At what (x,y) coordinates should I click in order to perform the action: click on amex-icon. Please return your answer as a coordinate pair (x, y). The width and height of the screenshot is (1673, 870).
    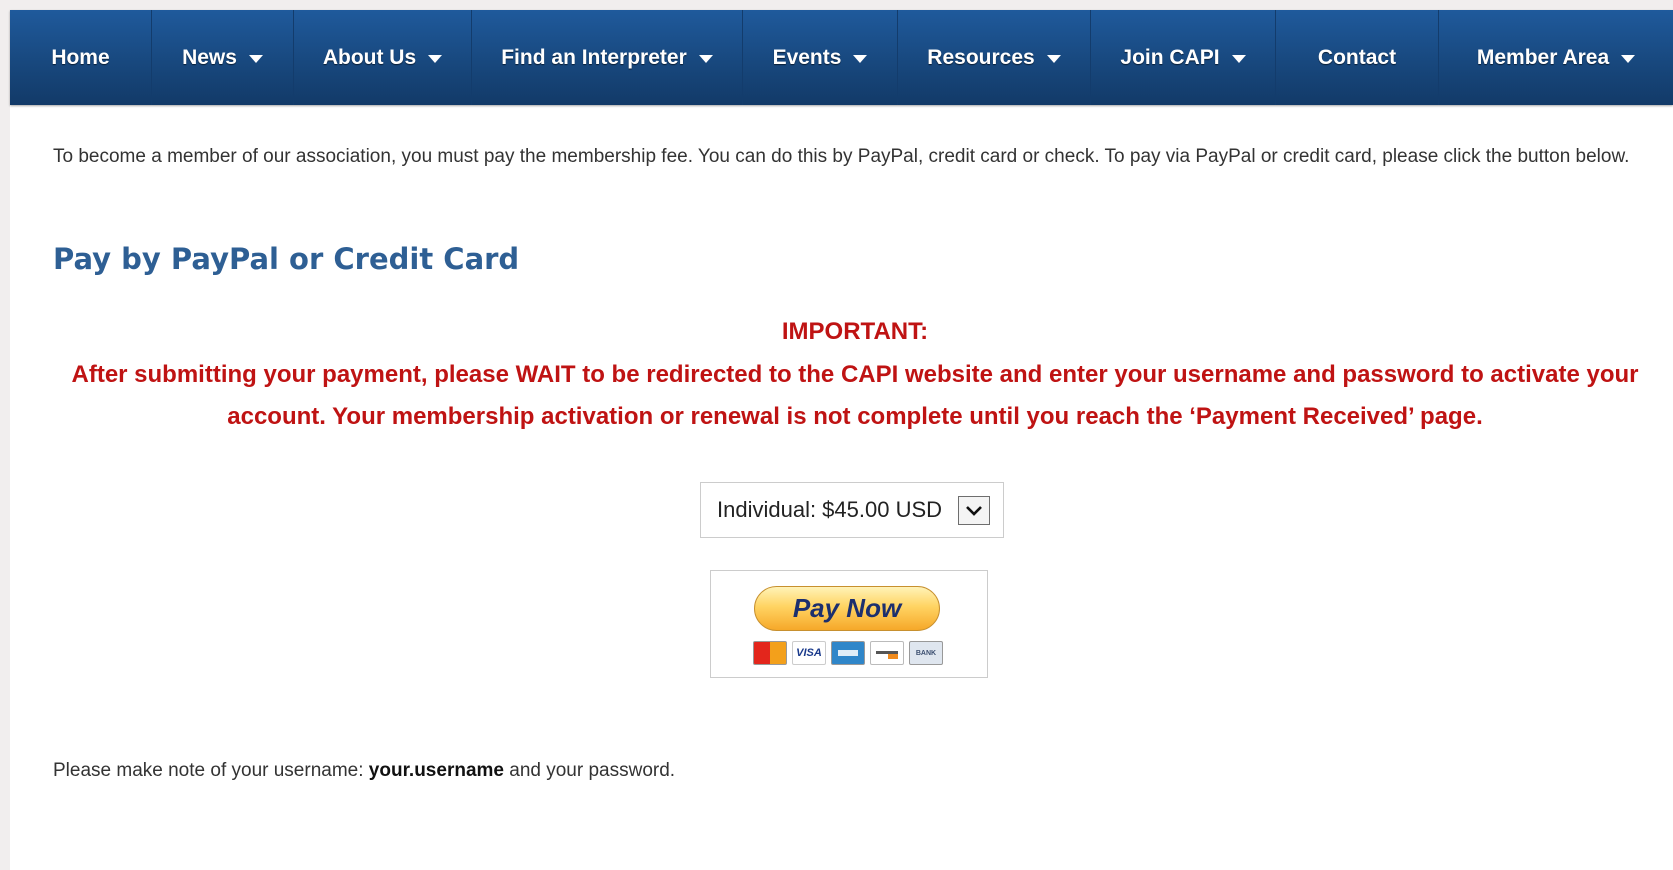
    Looking at the image, I should click on (848, 653).